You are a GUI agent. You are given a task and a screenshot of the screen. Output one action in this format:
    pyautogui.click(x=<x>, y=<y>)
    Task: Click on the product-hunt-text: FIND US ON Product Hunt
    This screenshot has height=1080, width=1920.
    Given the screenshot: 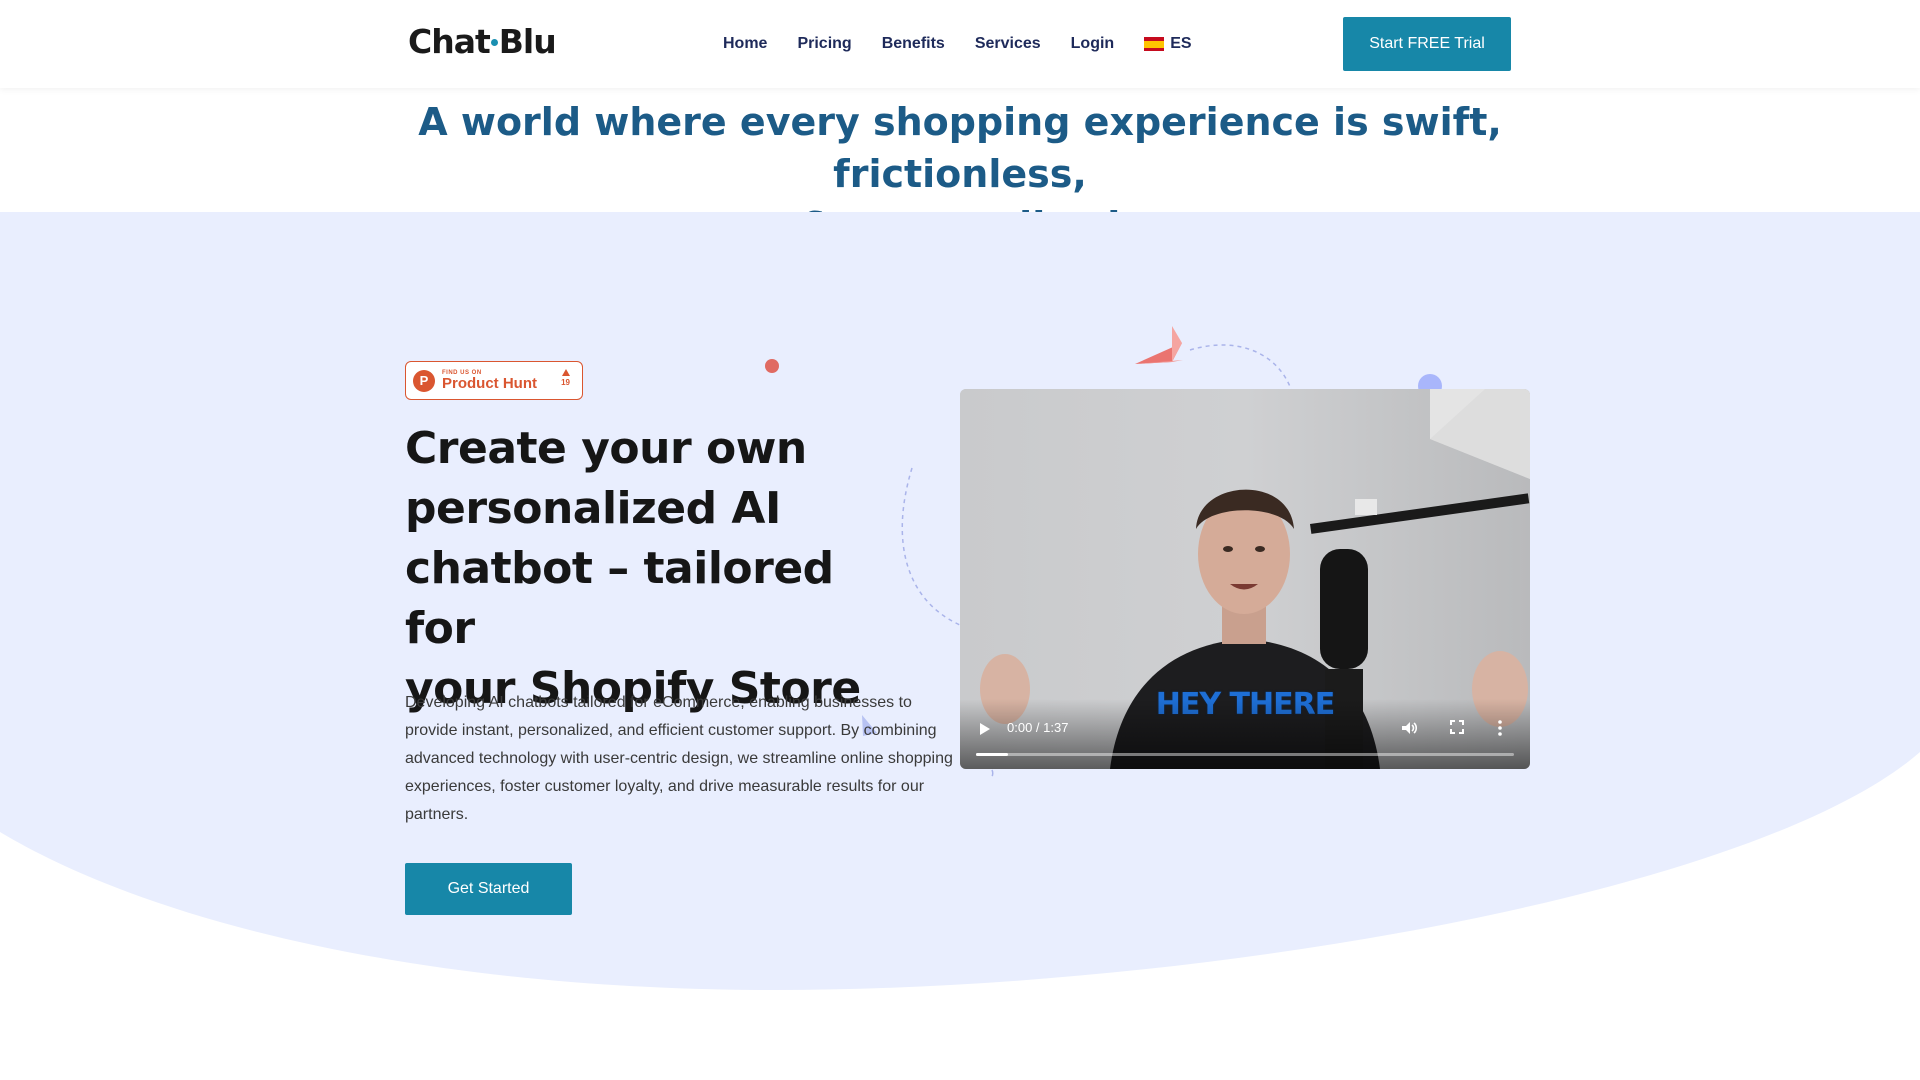 What is the action you would take?
    pyautogui.click(x=489, y=381)
    